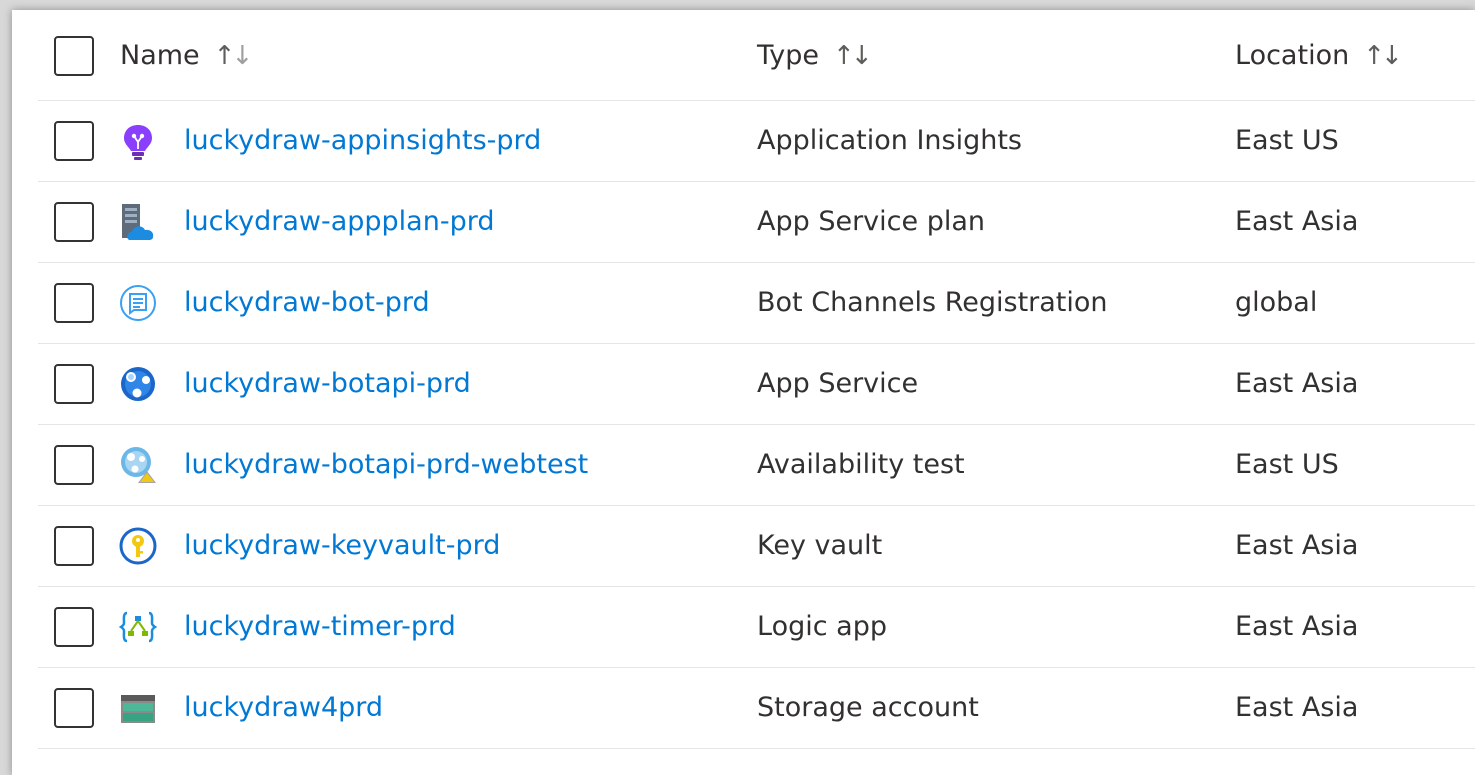 The image size is (1475, 775). What do you see at coordinates (838, 383) in the screenshot?
I see `resource-type: App Service` at bounding box center [838, 383].